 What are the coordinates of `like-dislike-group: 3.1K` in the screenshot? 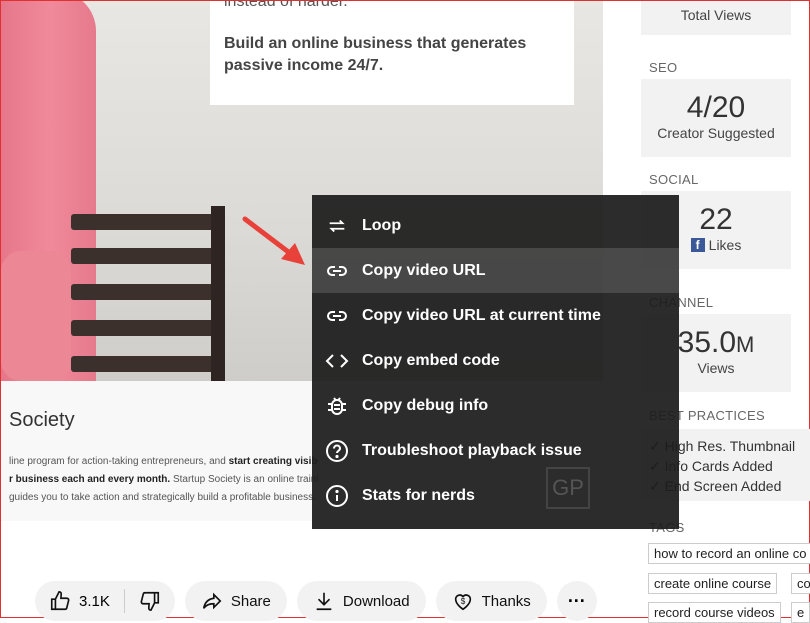 It's located at (105, 601).